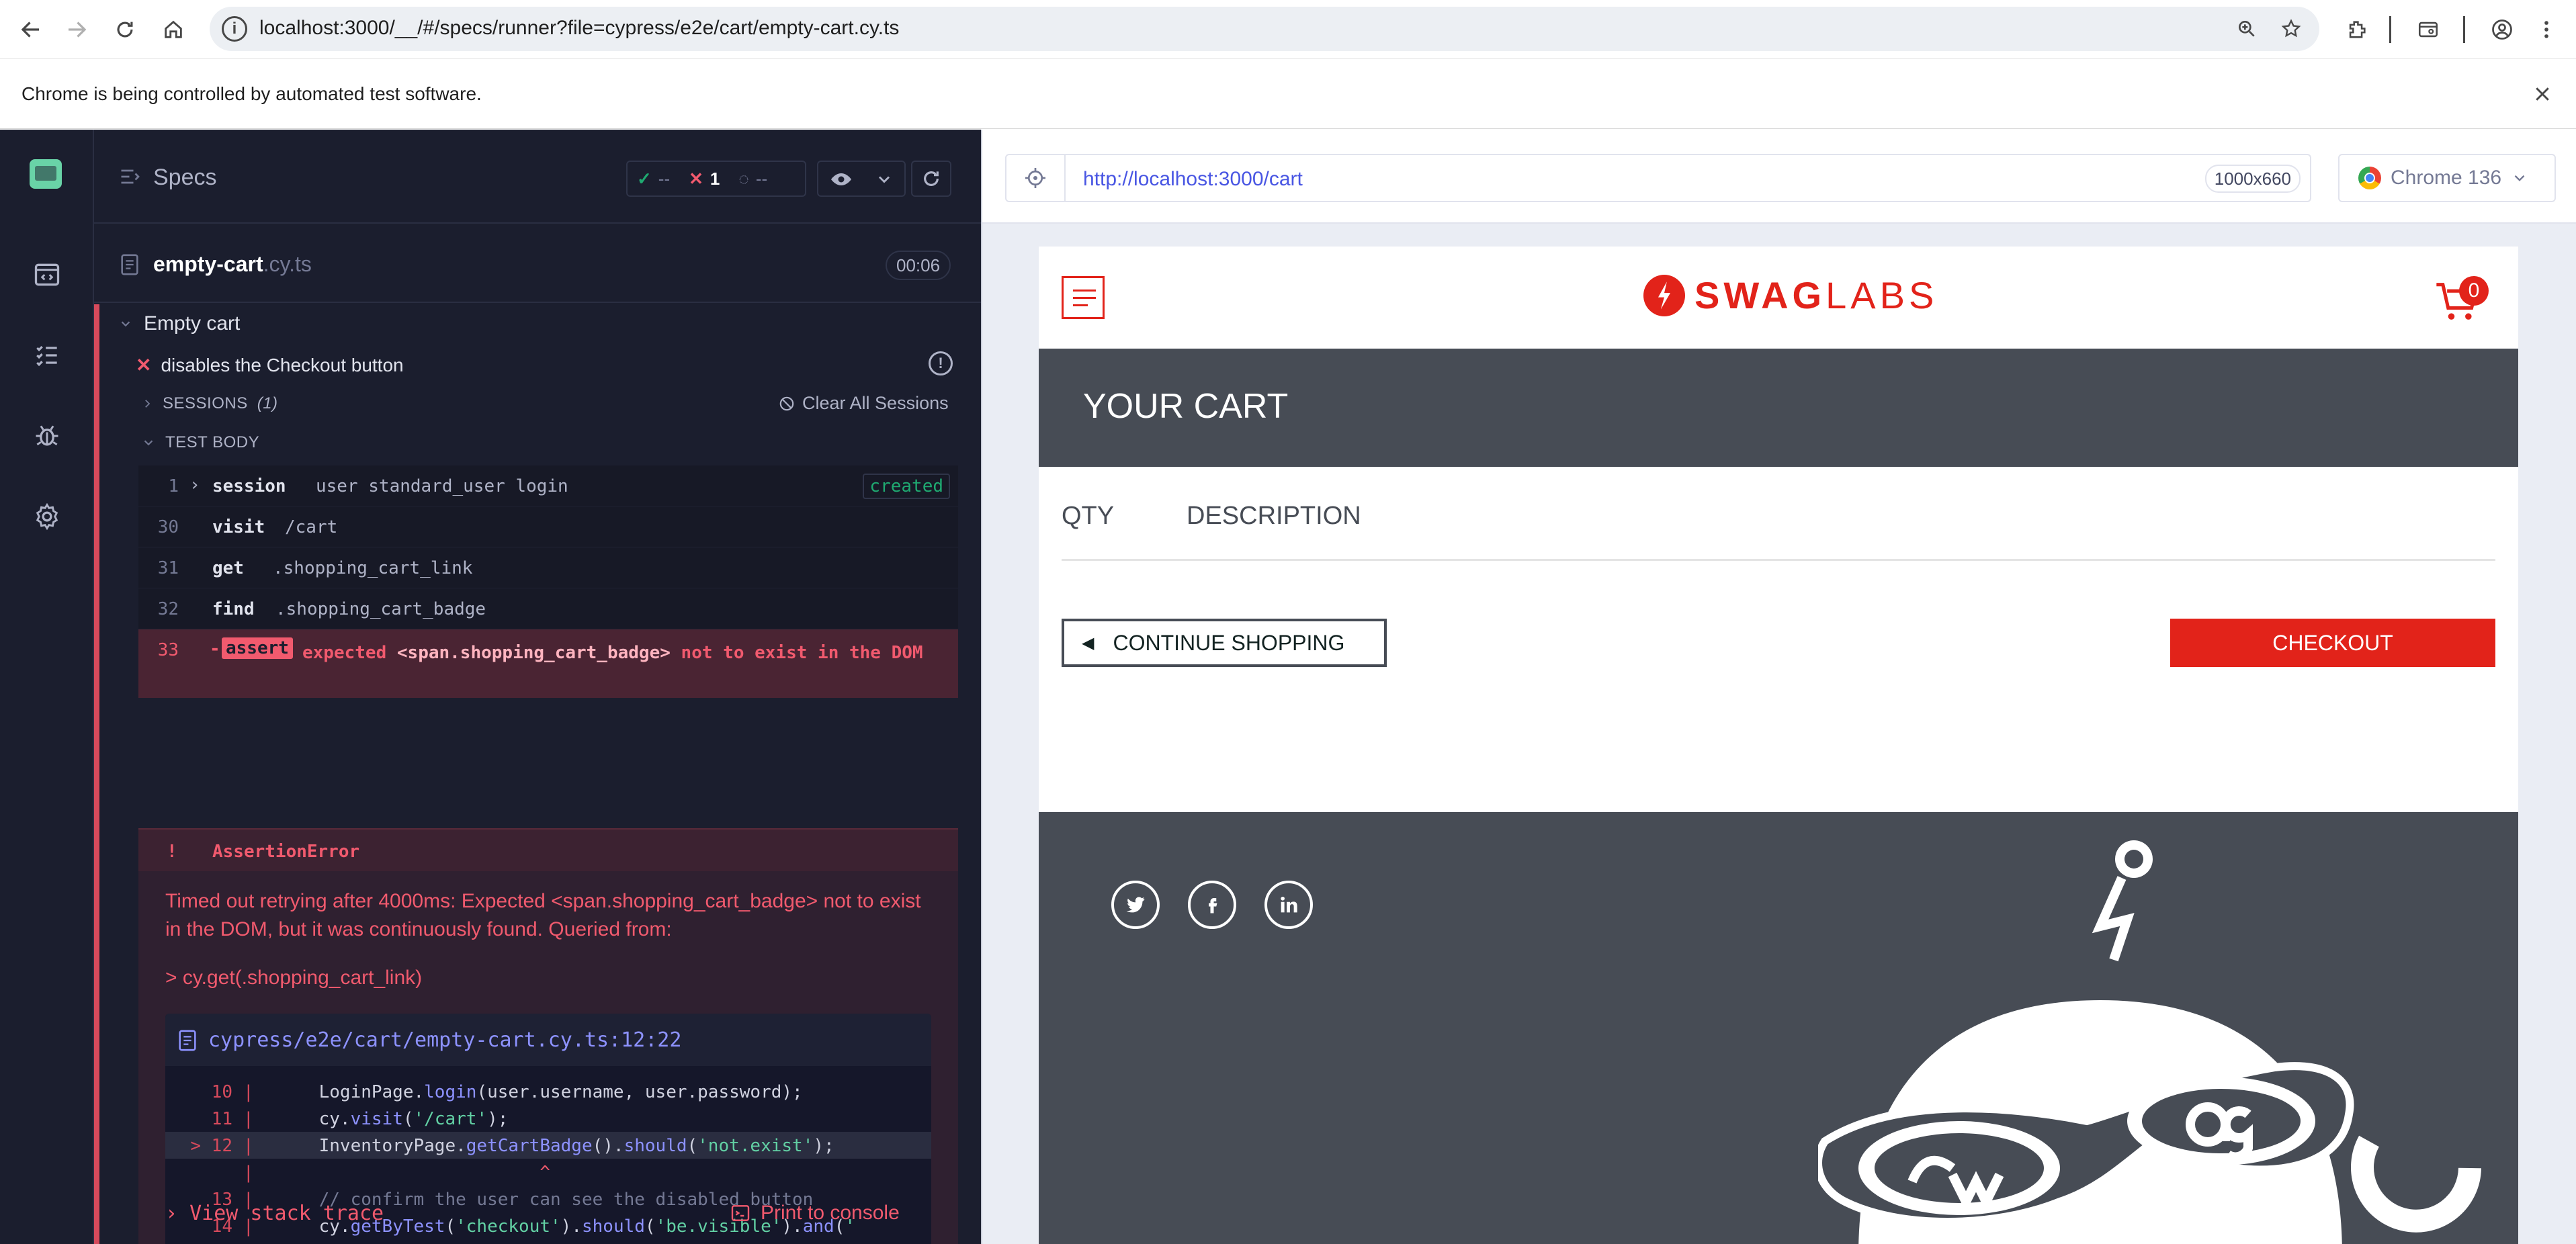 The width and height of the screenshot is (2576, 1244). What do you see at coordinates (221, 1092) in the screenshot?
I see `code-line-number: 10` at bounding box center [221, 1092].